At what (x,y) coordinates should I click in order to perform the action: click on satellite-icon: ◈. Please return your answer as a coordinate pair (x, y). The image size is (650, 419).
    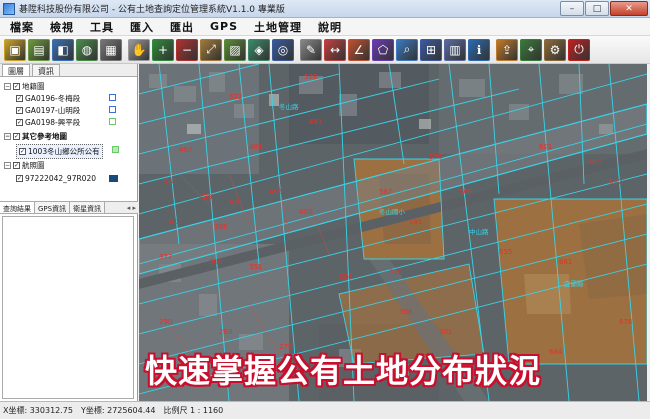
    Looking at the image, I should click on (259, 49).